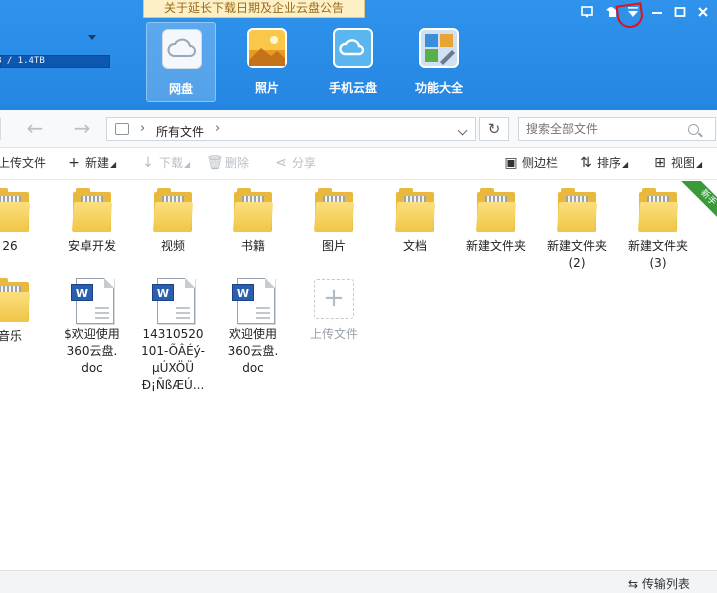 The height and width of the screenshot is (593, 717). I want to click on sort-label: 排序, so click(609, 163).